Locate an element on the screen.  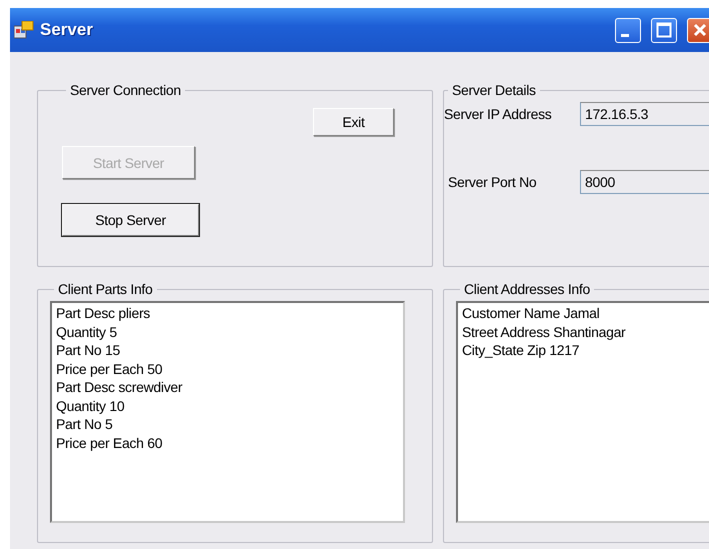
text-line: Price per Each 50 is located at coordinates (110, 369).